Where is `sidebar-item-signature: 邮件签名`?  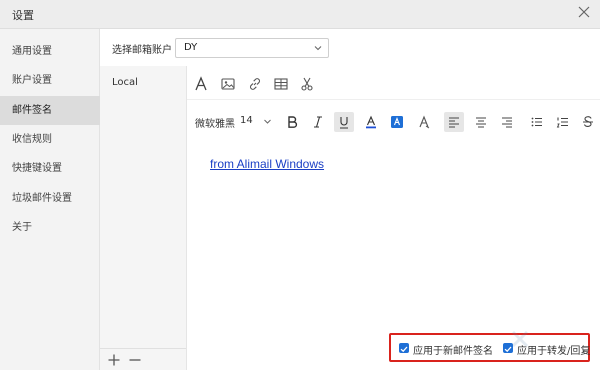 sidebar-item-signature: 邮件签名 is located at coordinates (50, 110).